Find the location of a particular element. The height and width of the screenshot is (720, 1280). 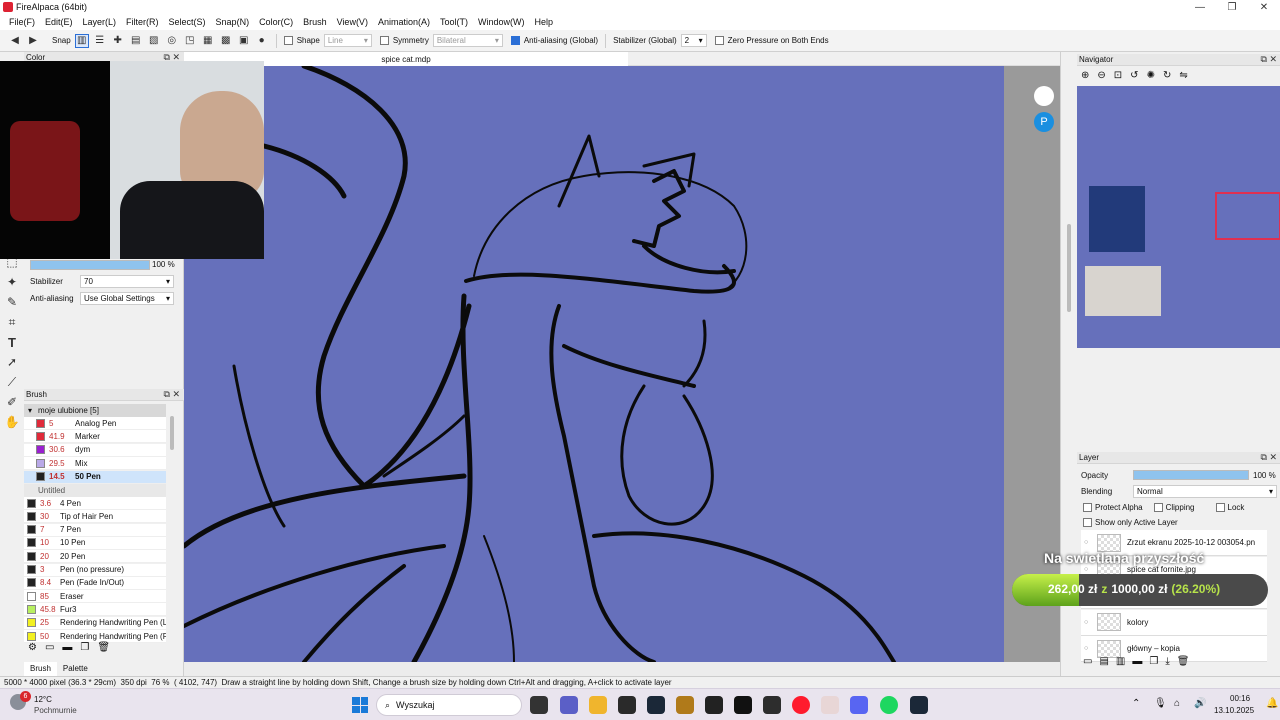

menu-file: File(F) is located at coordinates (22, 22).